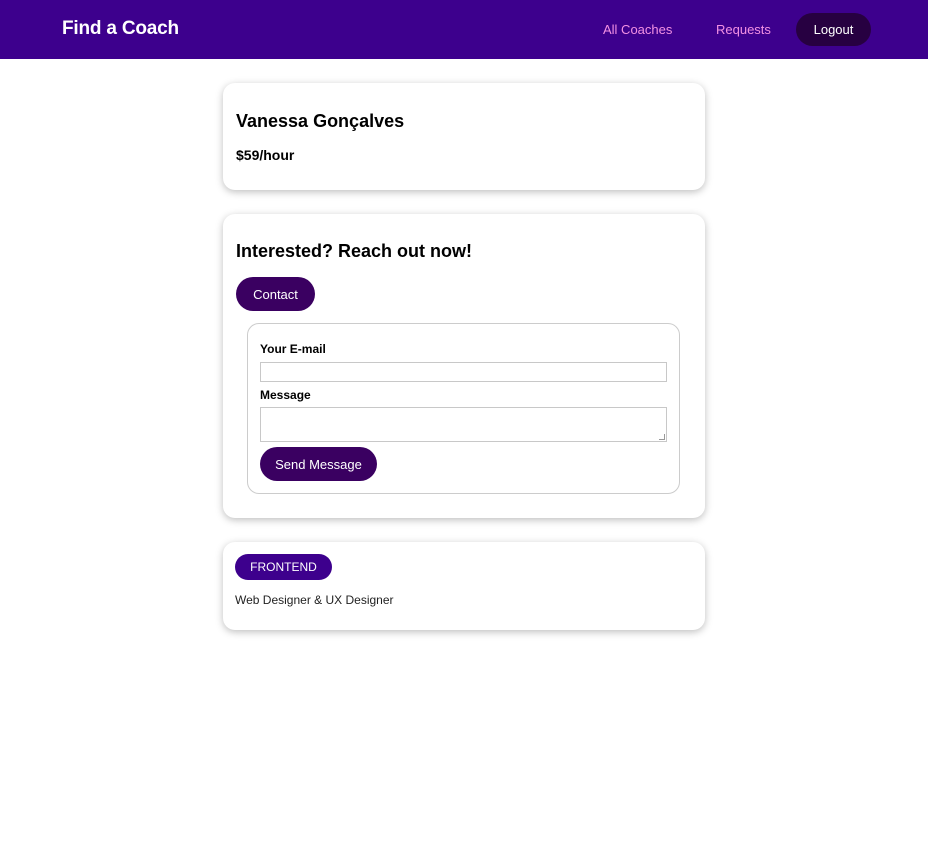  Describe the element at coordinates (743, 29) in the screenshot. I see `nav-requests-link: Requests` at that location.